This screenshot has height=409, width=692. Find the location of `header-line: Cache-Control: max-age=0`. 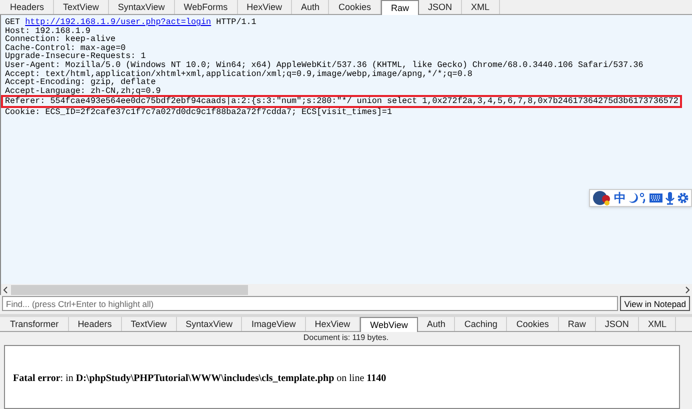

header-line: Cache-Control: max-age=0 is located at coordinates (65, 48).